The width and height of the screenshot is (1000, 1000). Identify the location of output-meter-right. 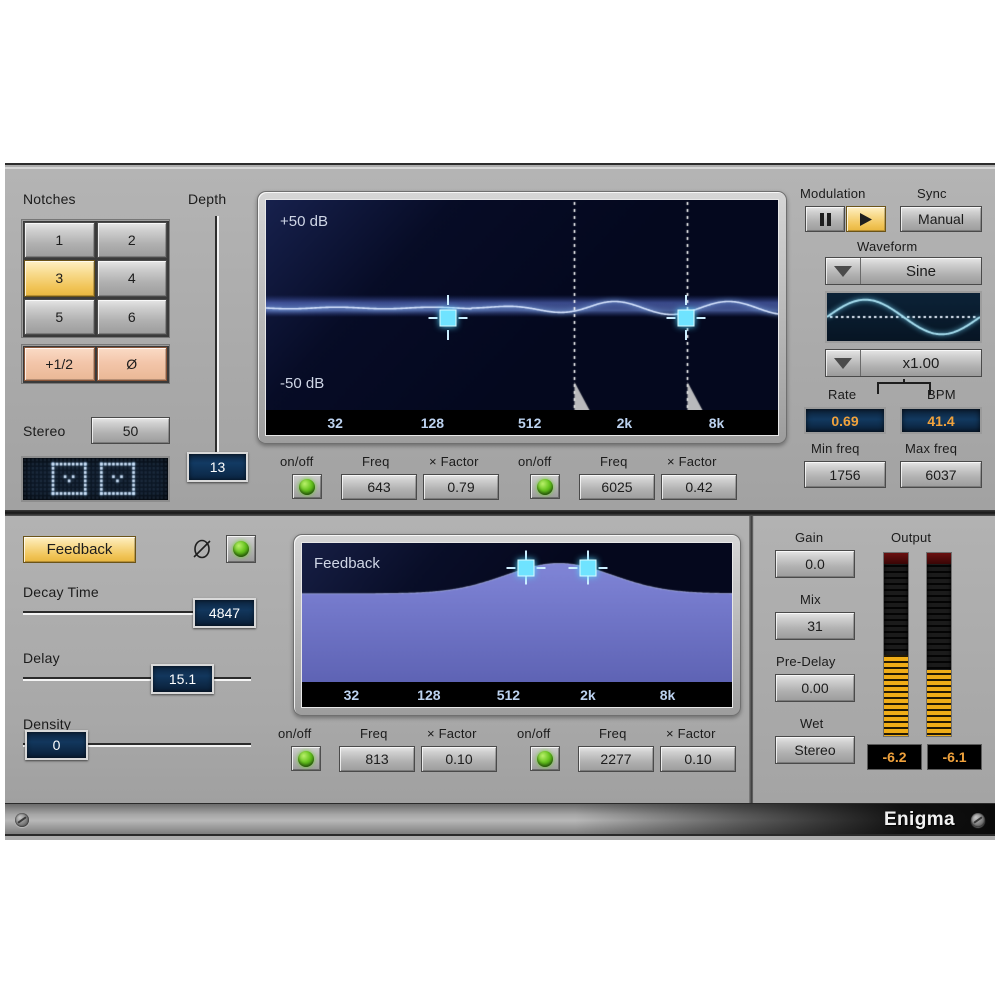
(939, 644).